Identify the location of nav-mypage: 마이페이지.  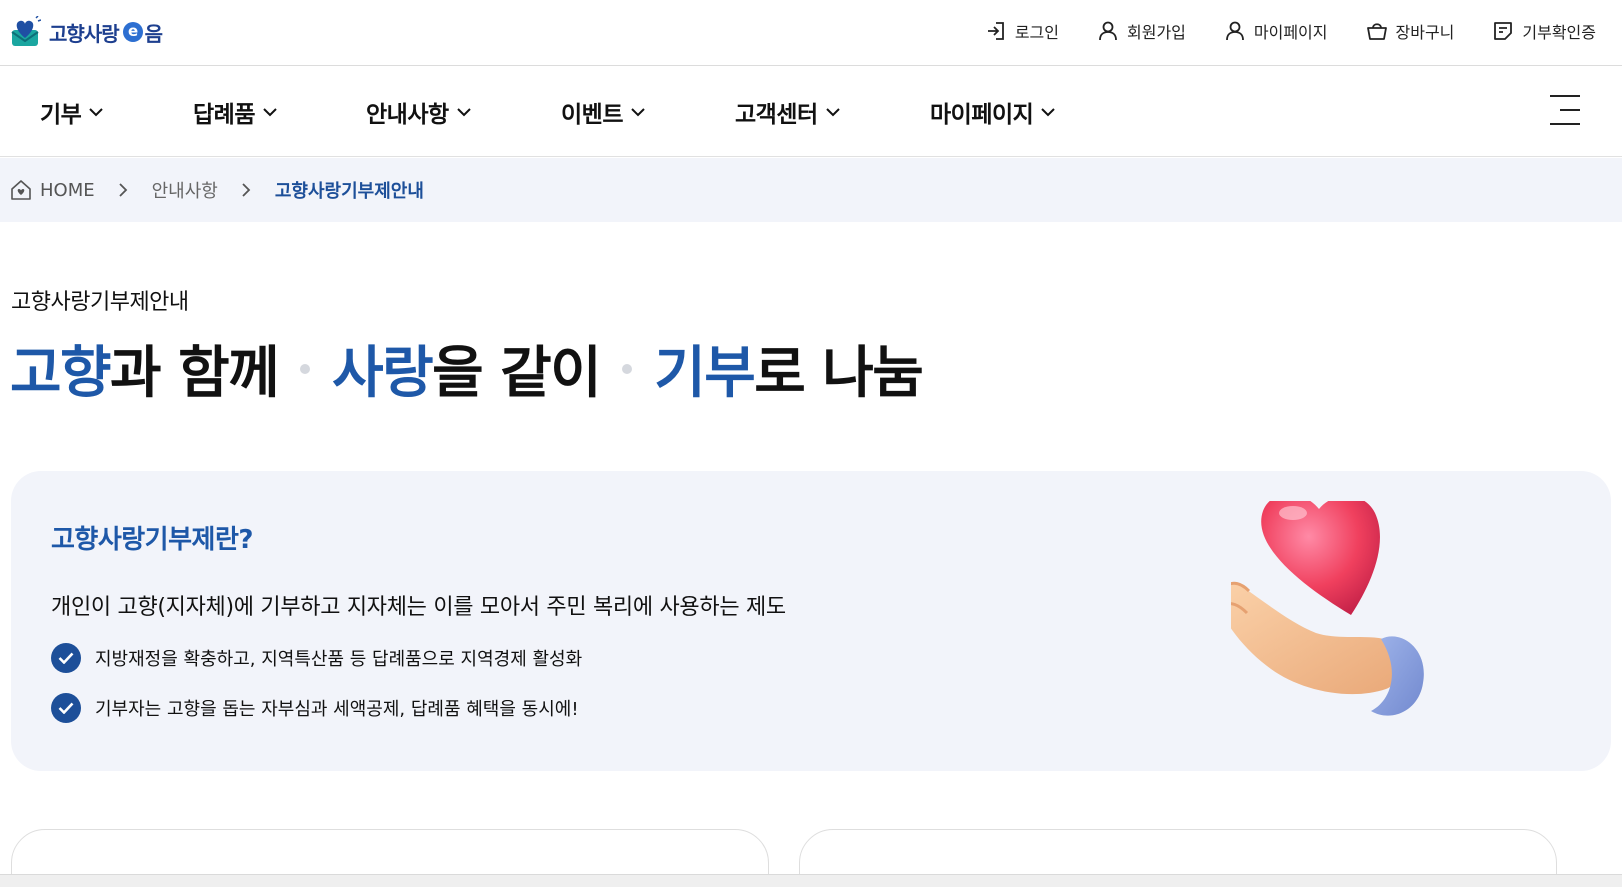
(993, 112).